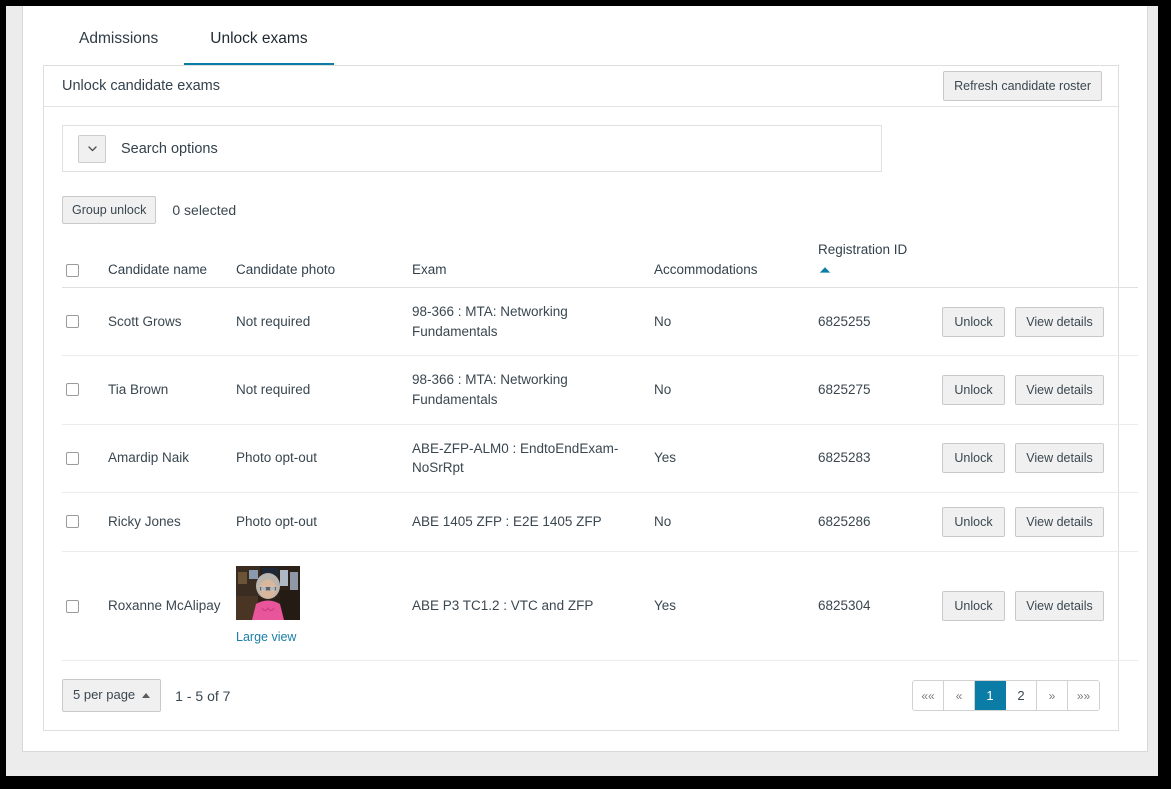 This screenshot has width=1171, height=789. I want to click on header-registration-id: Registration ID, so click(876, 262).